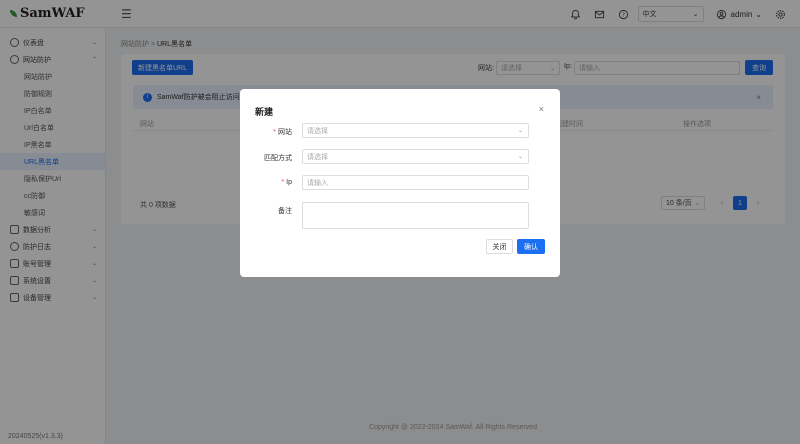 The image size is (800, 444). What do you see at coordinates (499, 246) in the screenshot?
I see `close-button: 关闭` at bounding box center [499, 246].